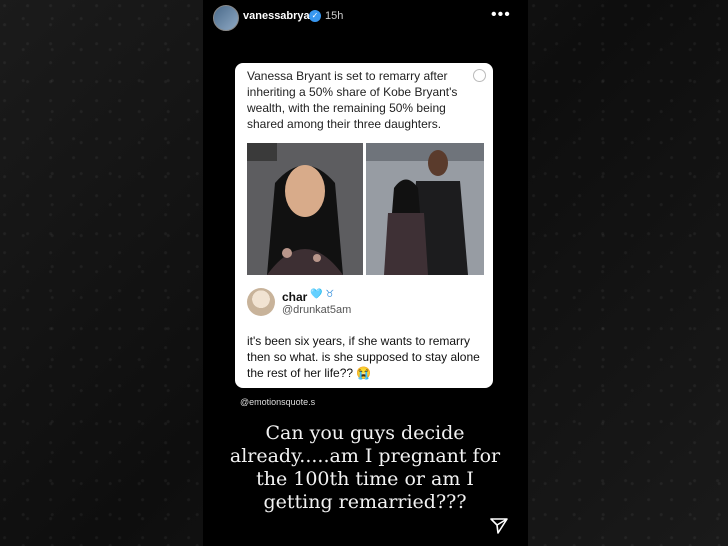  I want to click on story-timestamp: 15h, so click(334, 16).